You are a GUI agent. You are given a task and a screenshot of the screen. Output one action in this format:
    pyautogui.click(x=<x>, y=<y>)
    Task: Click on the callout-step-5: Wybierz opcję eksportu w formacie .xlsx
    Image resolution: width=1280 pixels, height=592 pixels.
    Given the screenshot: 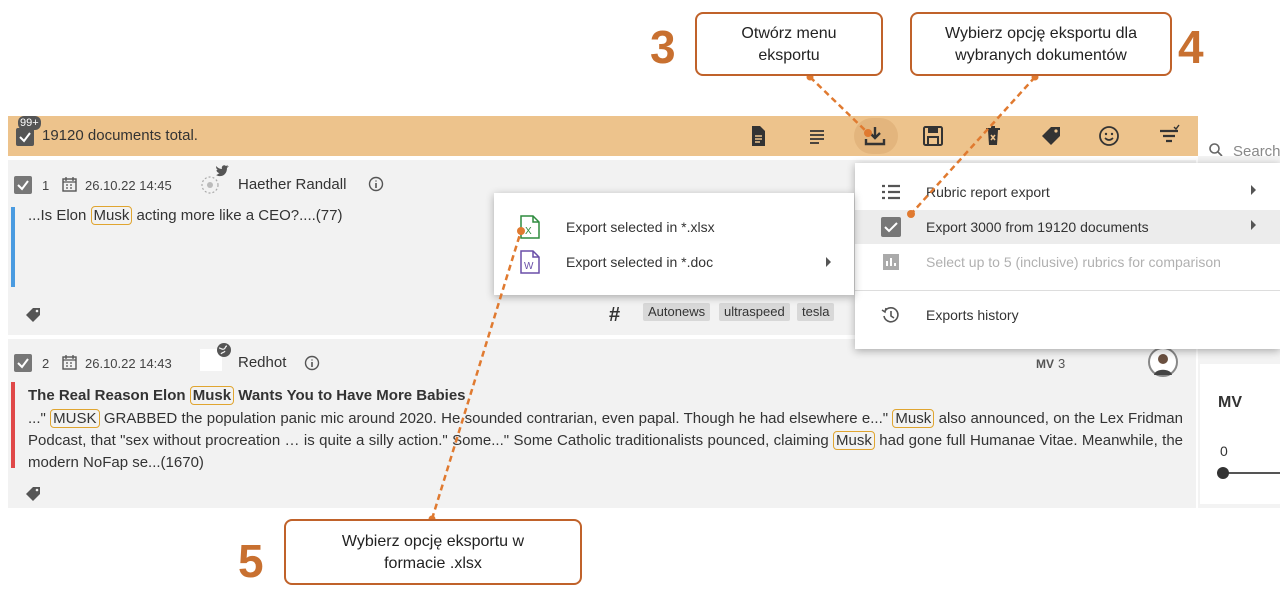 What is the action you would take?
    pyautogui.click(x=433, y=552)
    